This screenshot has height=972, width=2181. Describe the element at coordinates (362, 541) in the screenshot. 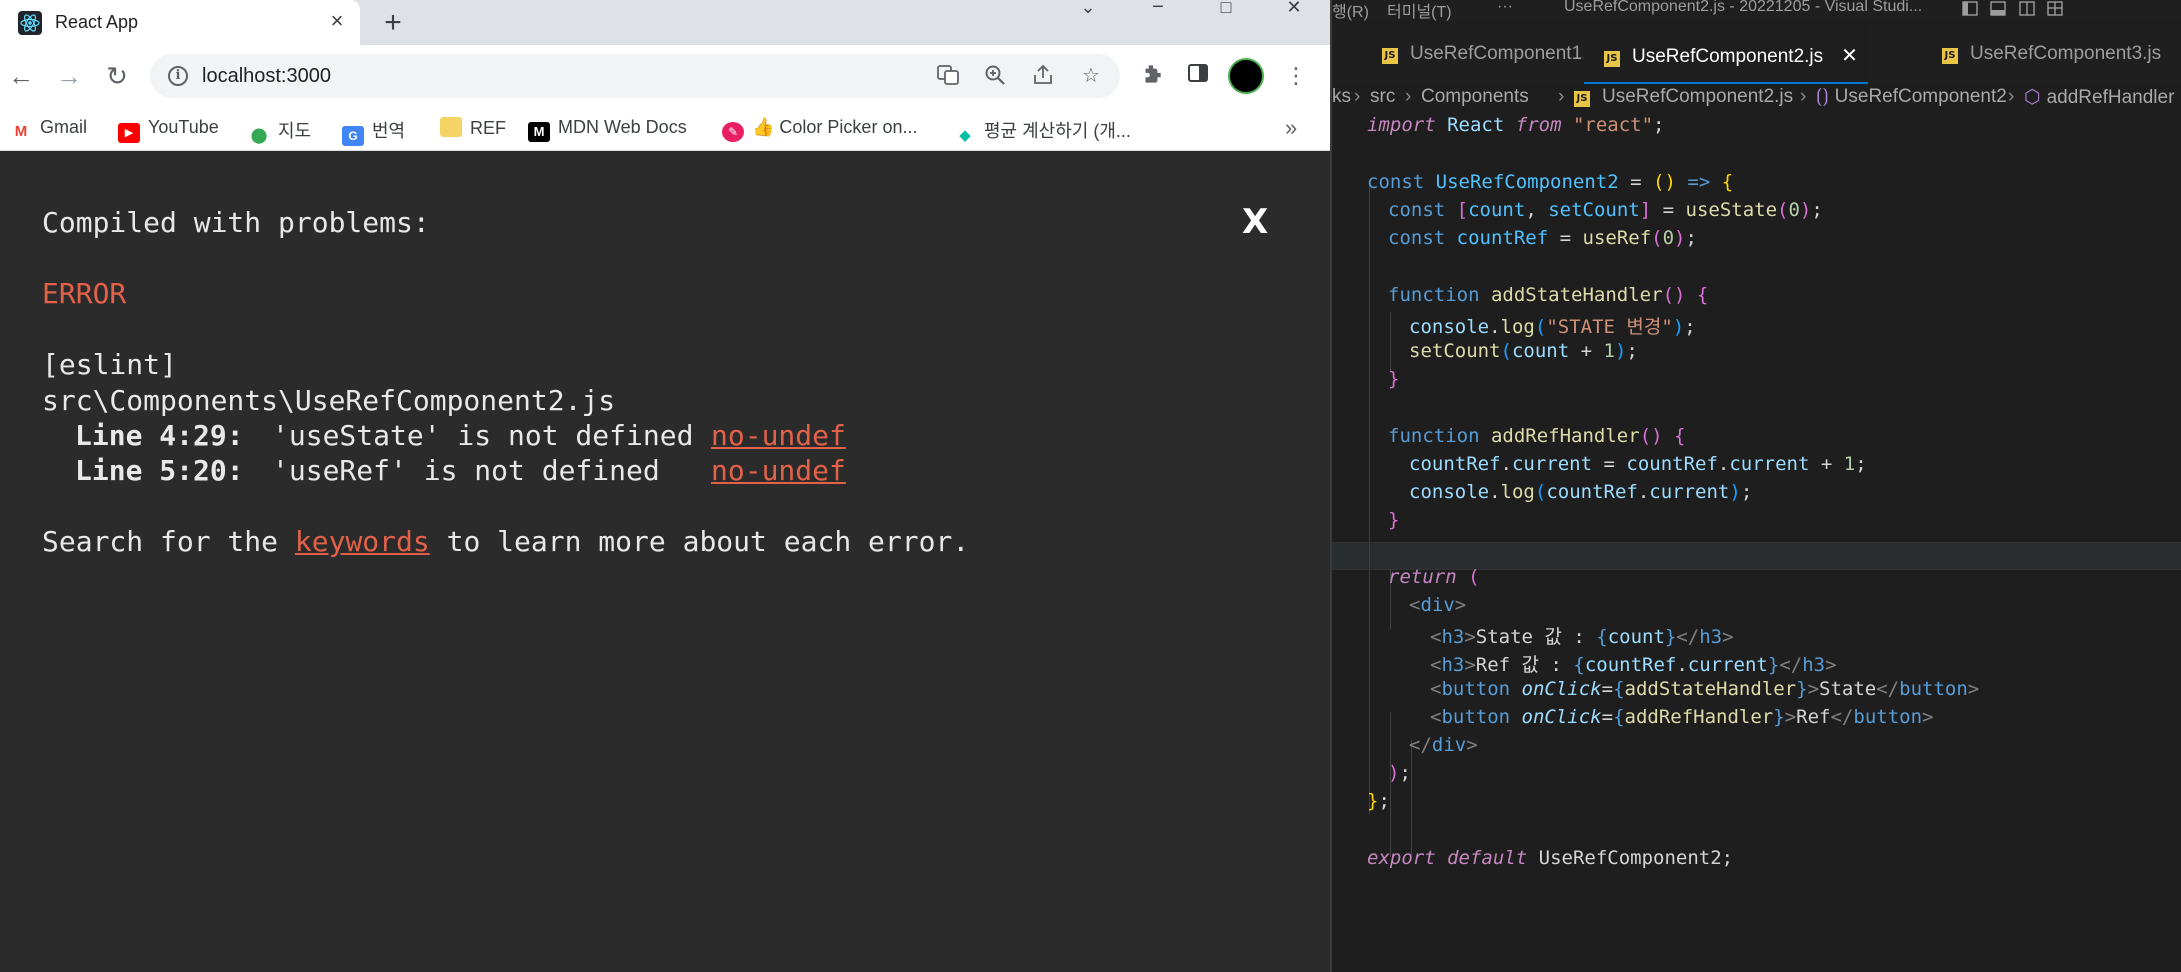

I see `keywords-link: keywords` at that location.